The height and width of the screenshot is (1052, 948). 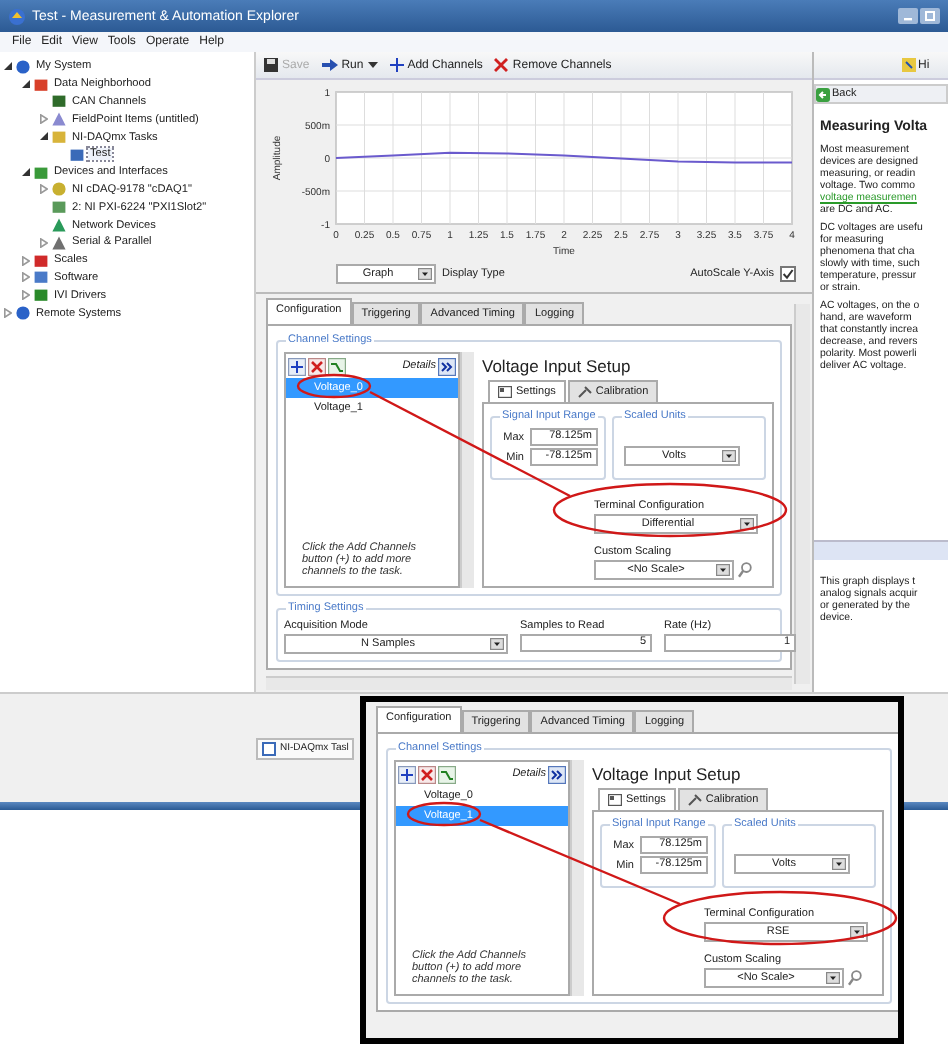 I want to click on cross-icon, so click(x=501, y=65).